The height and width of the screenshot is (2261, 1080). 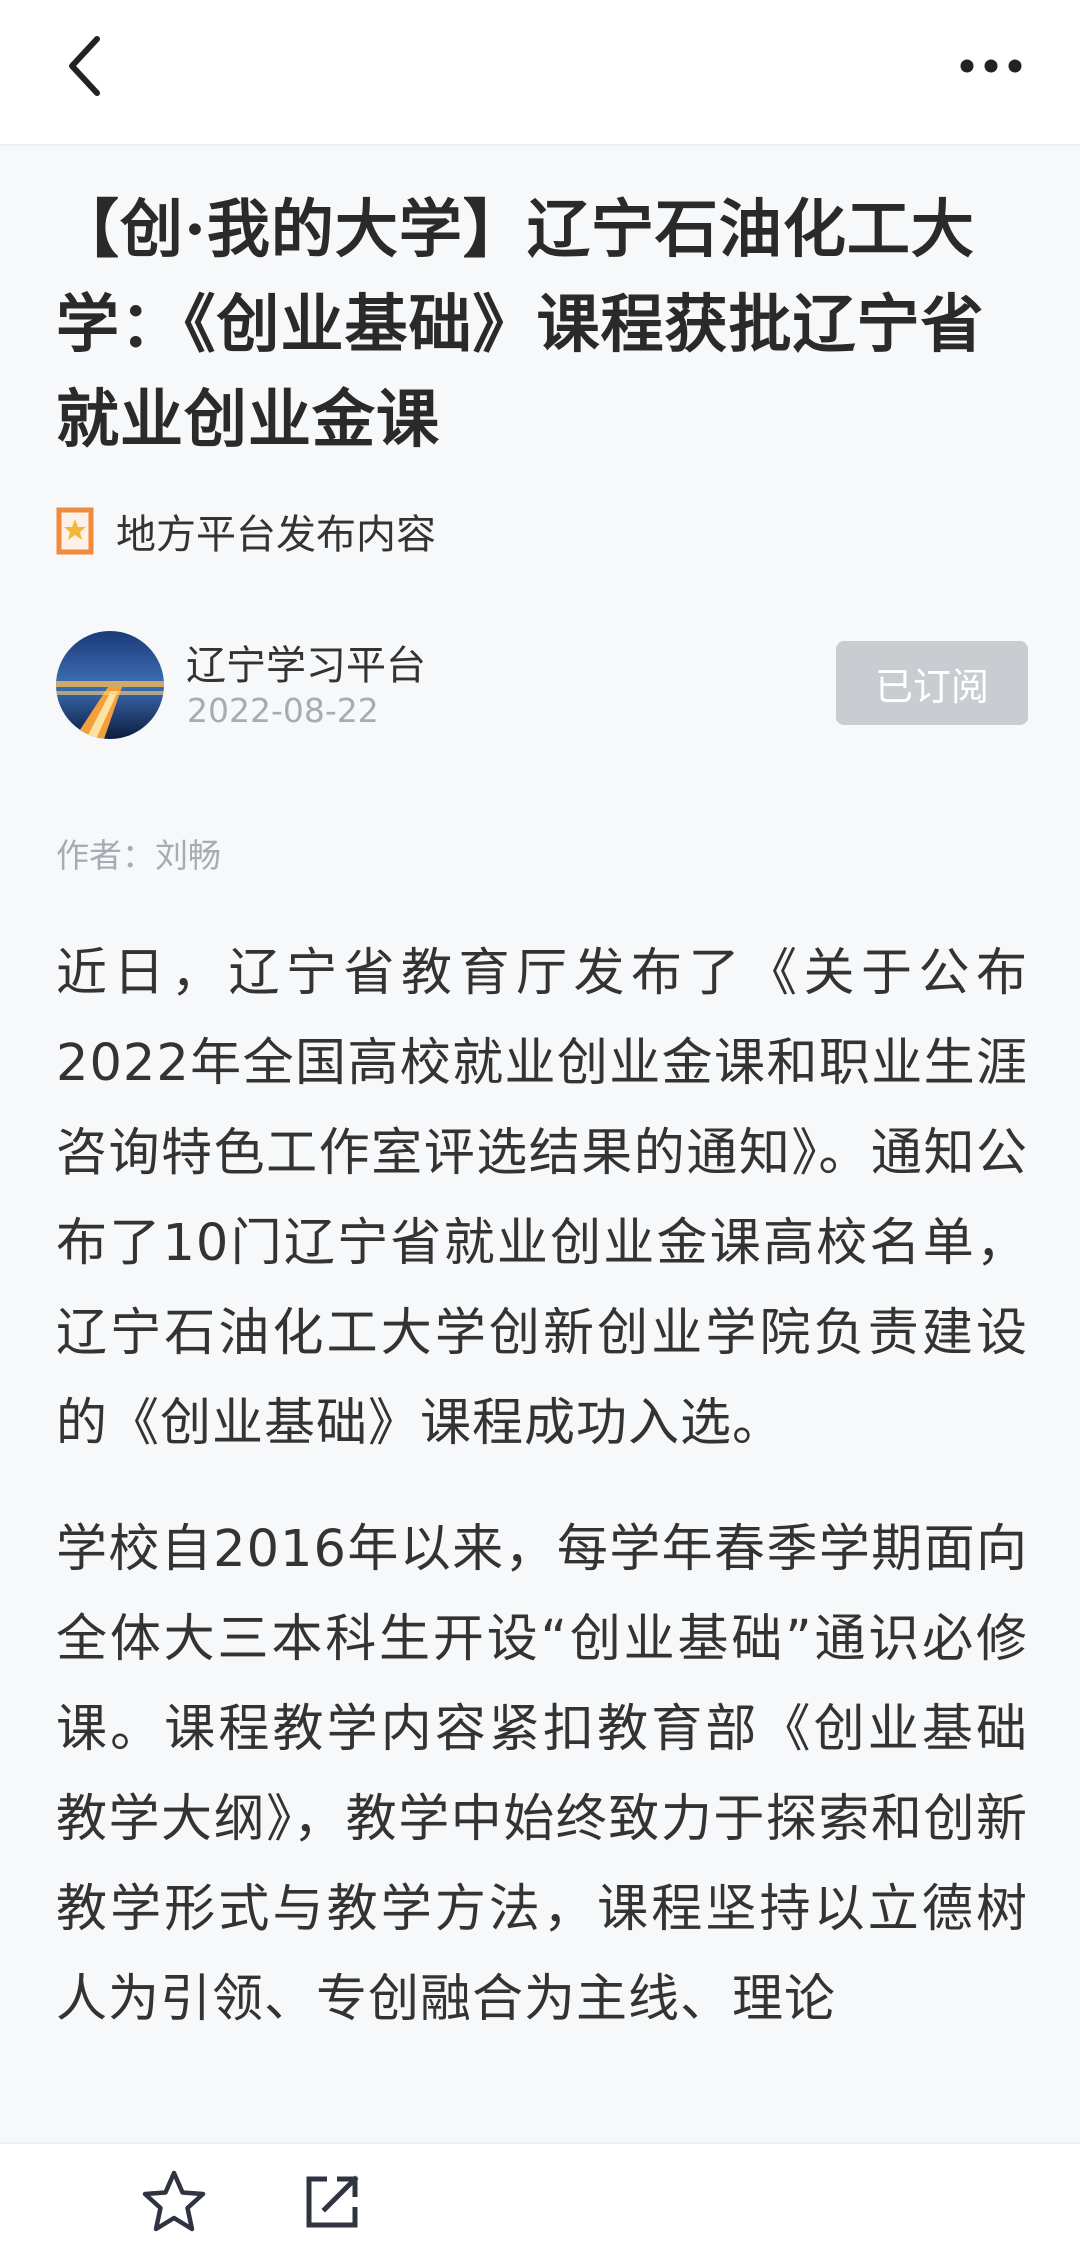 What do you see at coordinates (542, 531) in the screenshot?
I see `source-tag: 地方平台发布内容` at bounding box center [542, 531].